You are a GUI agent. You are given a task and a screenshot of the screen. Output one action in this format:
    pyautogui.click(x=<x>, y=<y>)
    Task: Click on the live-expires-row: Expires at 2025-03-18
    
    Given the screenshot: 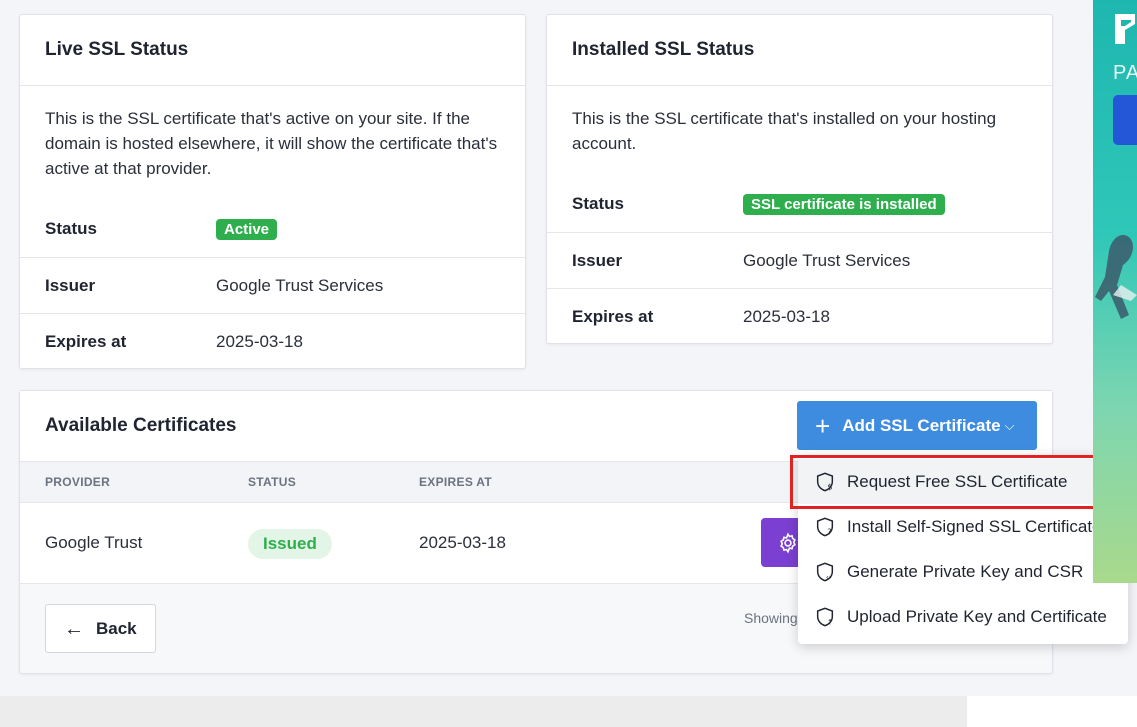 What is the action you would take?
    pyautogui.click(x=272, y=341)
    